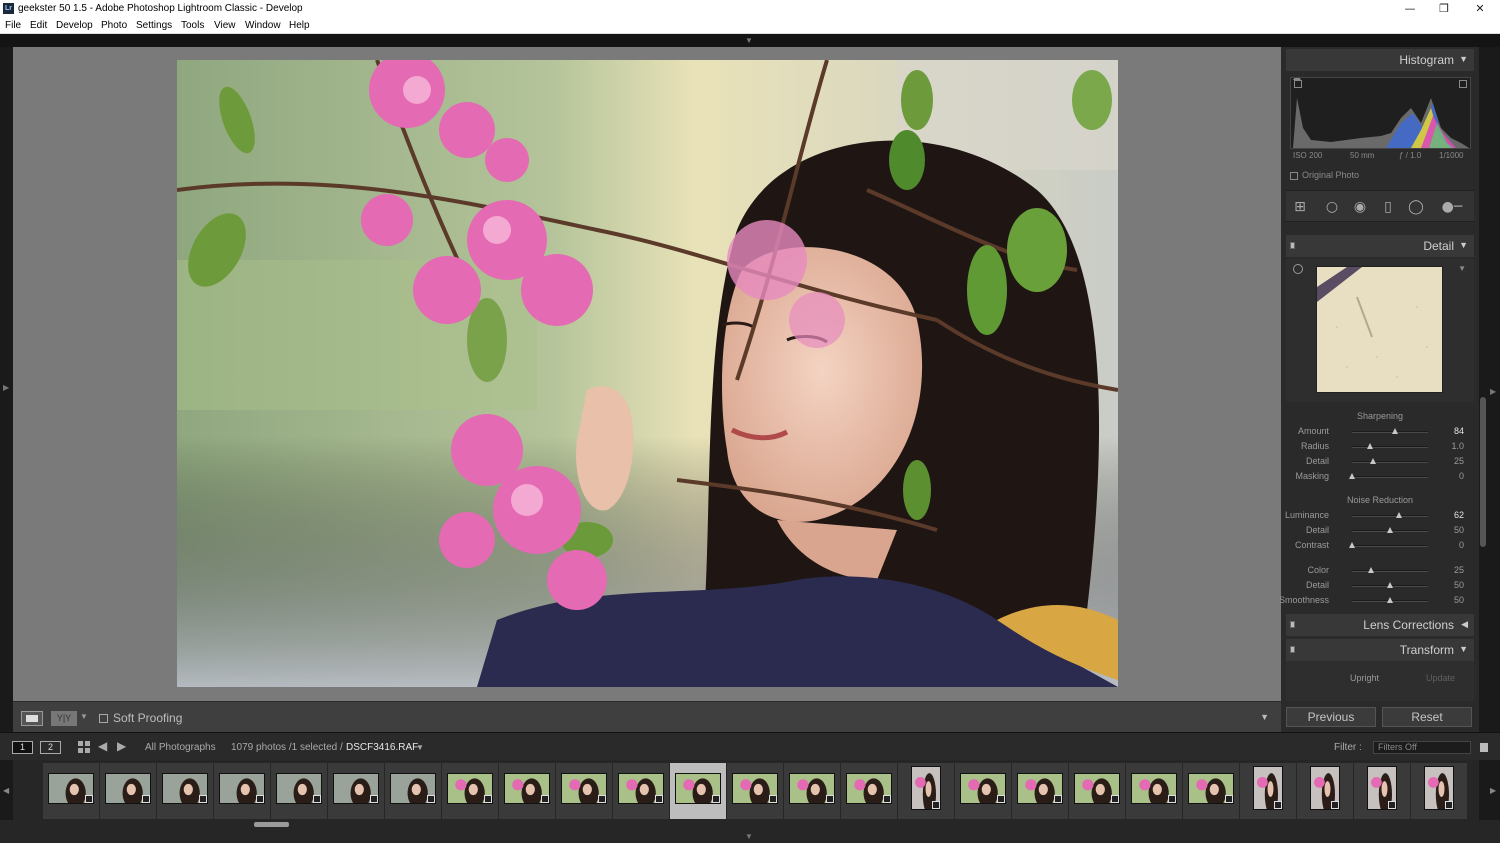 The width and height of the screenshot is (1500, 843). Describe the element at coordinates (1380, 531) in the screenshot. I see `luminance-detail-slider: Detail 50` at that location.